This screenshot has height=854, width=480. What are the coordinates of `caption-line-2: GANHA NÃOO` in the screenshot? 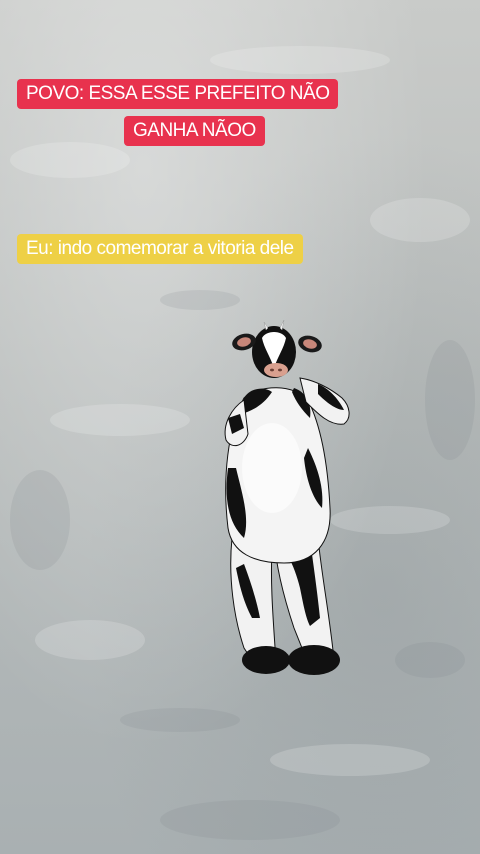 It's located at (194, 131).